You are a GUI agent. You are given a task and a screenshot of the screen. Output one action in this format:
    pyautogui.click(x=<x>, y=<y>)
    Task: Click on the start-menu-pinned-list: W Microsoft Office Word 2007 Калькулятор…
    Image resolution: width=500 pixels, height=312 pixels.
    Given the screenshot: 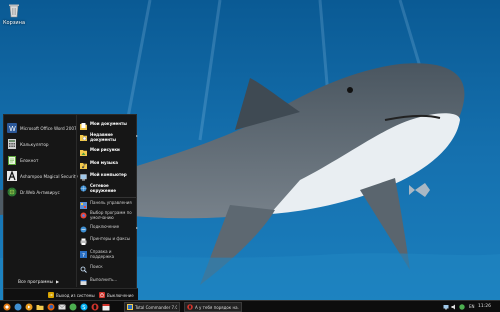 What is the action you would take?
    pyautogui.click(x=41, y=201)
    